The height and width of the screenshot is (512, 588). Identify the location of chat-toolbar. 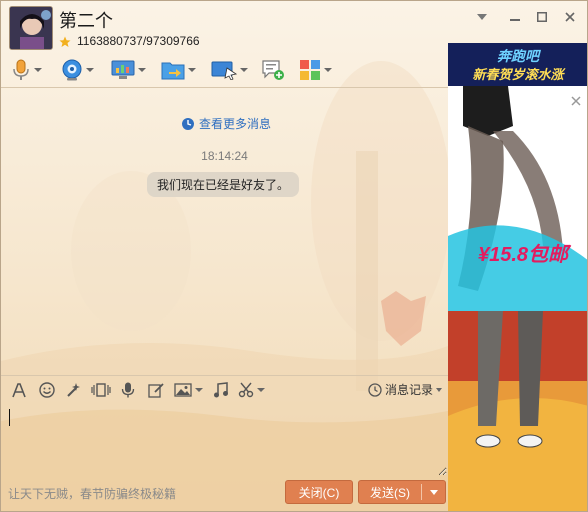
(224, 70).